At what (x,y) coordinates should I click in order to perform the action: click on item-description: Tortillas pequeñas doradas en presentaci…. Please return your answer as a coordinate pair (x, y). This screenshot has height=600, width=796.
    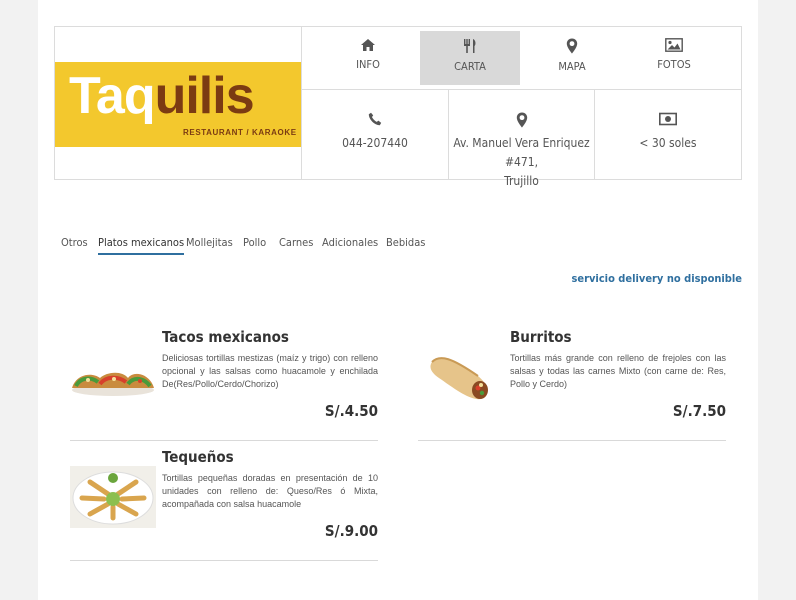
    Looking at the image, I should click on (270, 491).